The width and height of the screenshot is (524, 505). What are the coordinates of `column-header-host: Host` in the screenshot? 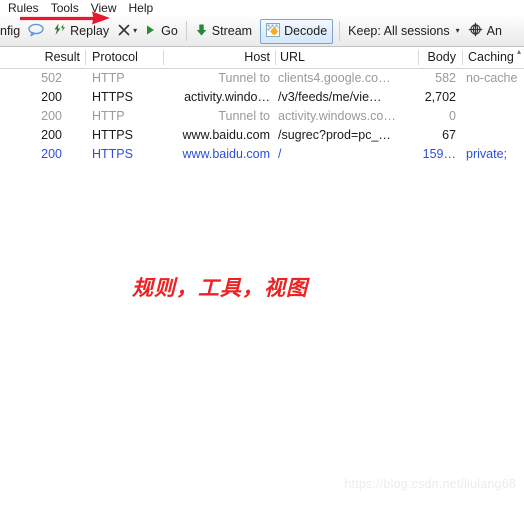 It's located at (219, 57).